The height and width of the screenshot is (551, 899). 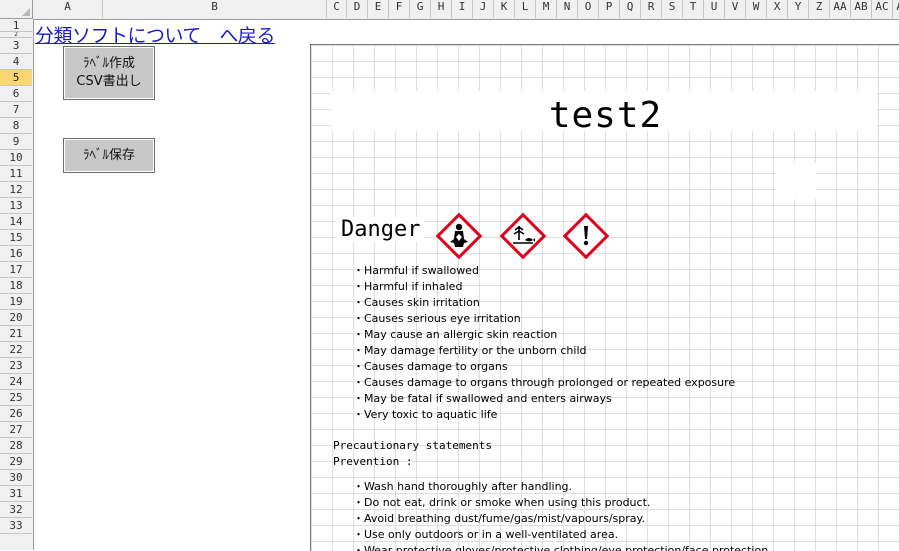 What do you see at coordinates (16, 510) in the screenshot?
I see `row-header: 32` at bounding box center [16, 510].